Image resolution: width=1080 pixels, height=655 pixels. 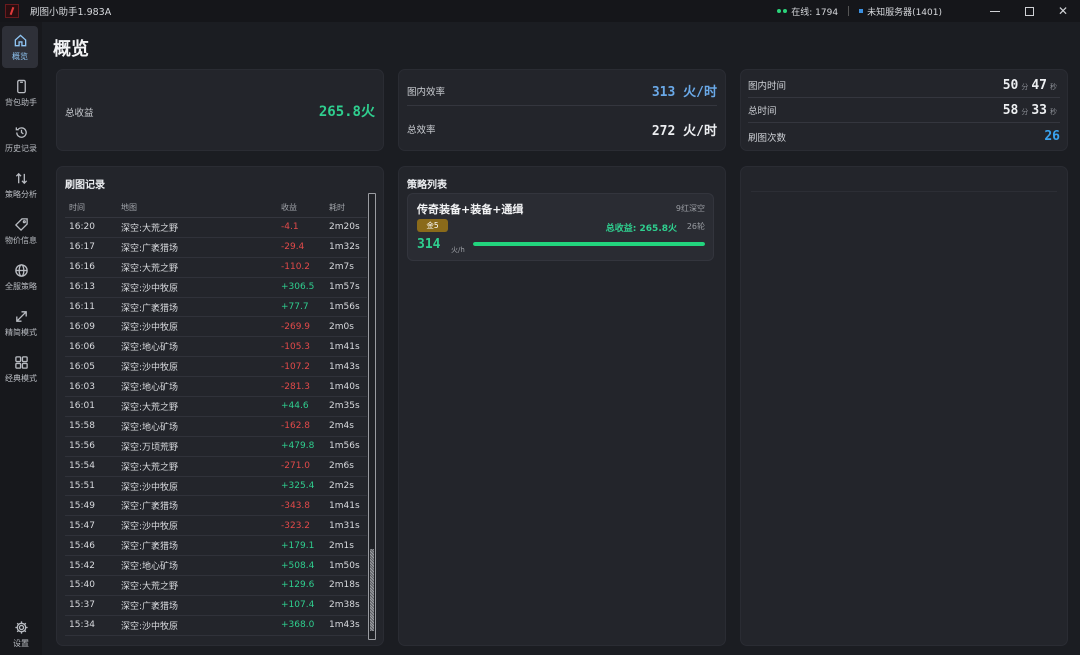 I want to click on window-controls: ✕, so click(x=1029, y=11).